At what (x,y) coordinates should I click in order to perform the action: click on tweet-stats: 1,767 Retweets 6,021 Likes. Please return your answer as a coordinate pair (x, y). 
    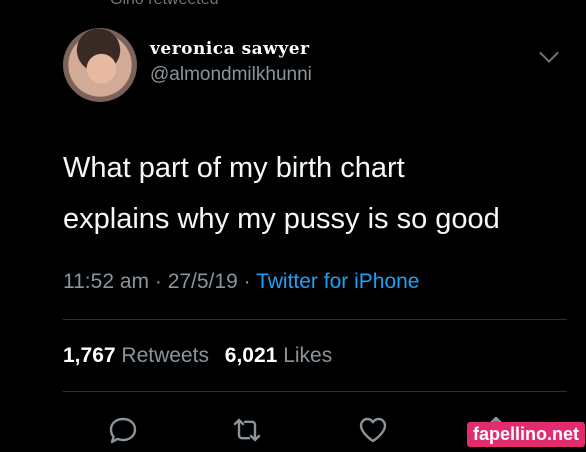
    Looking at the image, I should click on (197, 356).